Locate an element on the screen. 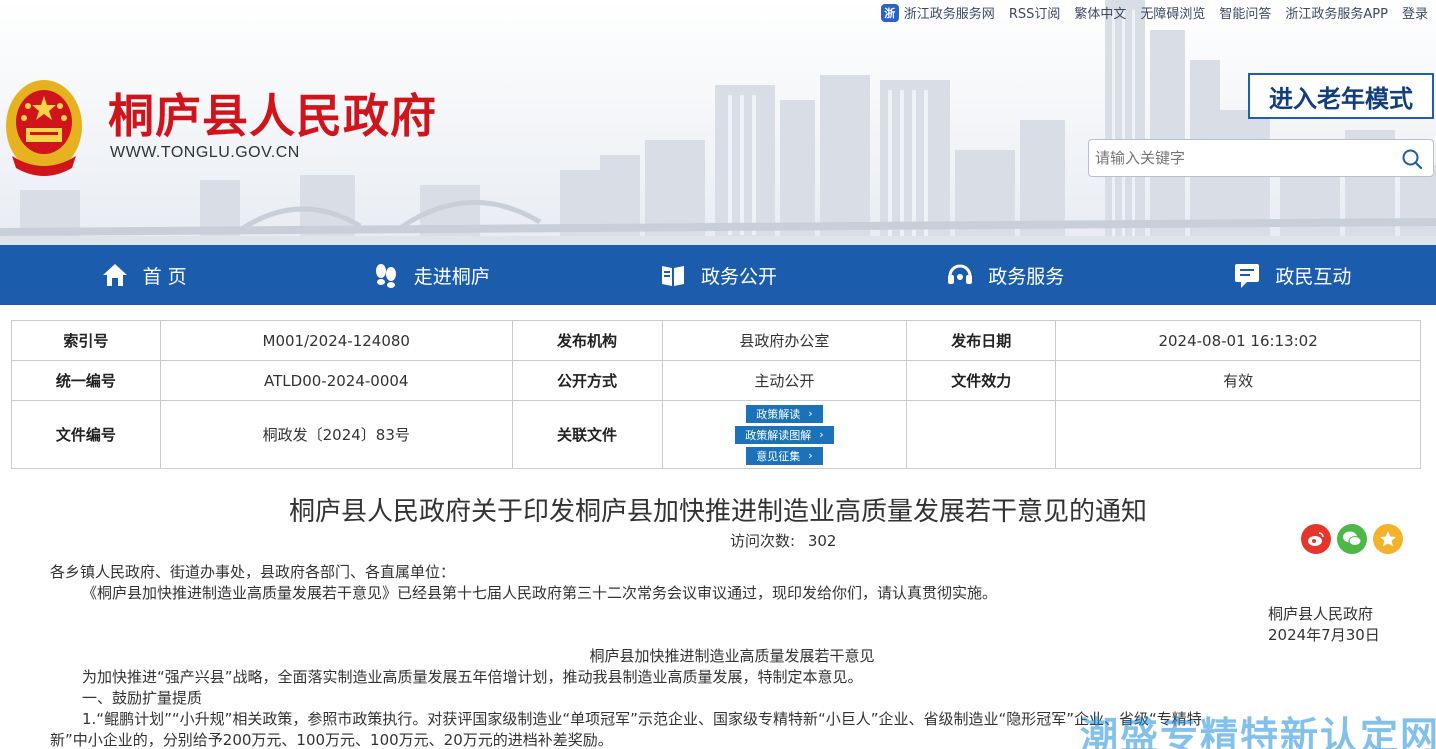 Image resolution: width=1436 pixels, height=749 pixels. visit-count: 访问次数: 302 is located at coordinates (783, 540).